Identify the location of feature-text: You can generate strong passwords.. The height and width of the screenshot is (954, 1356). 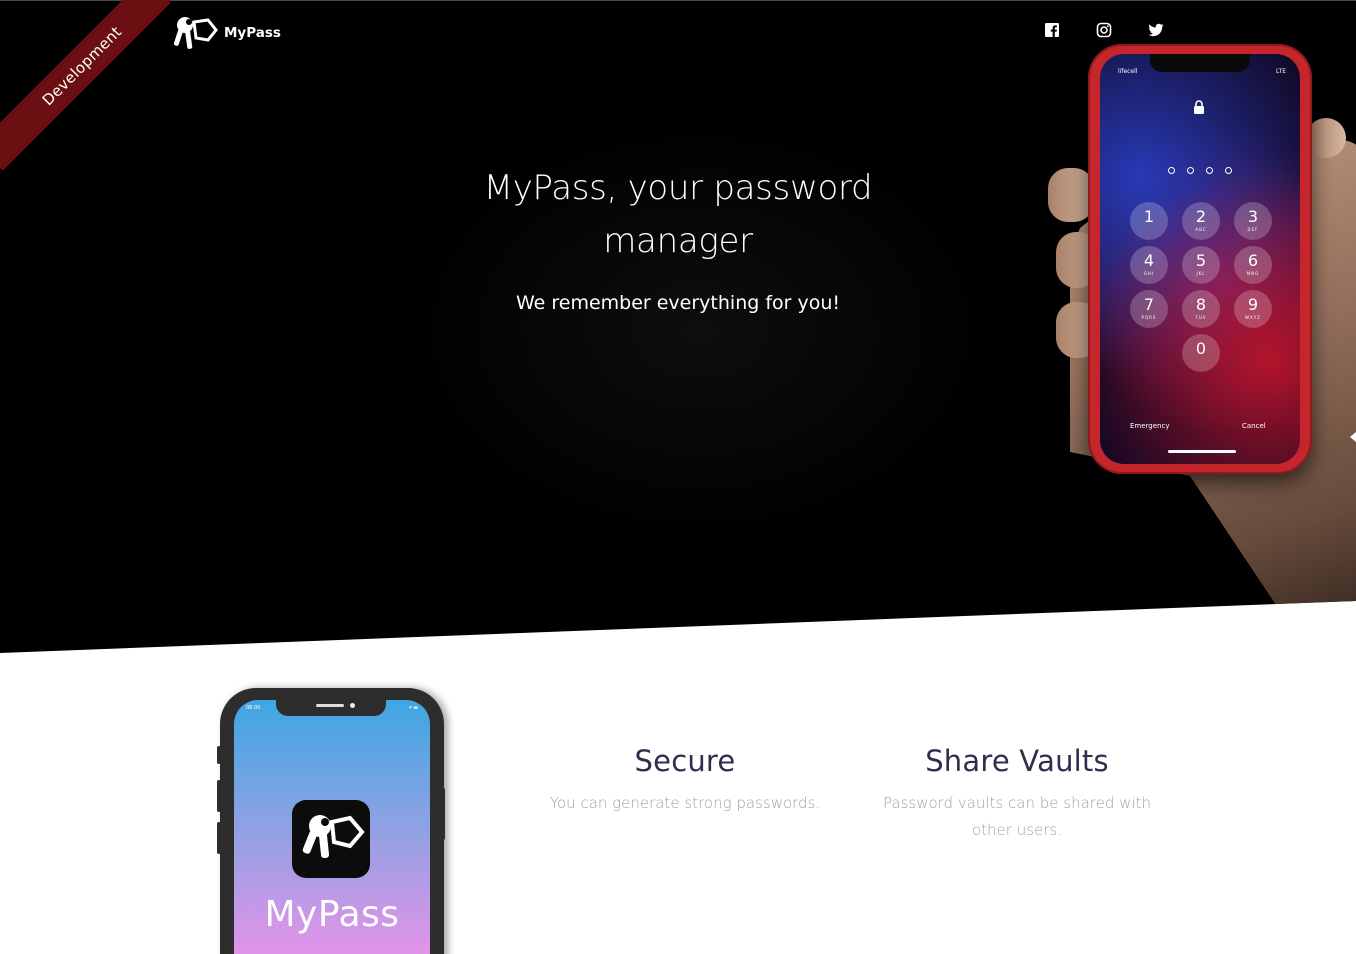
(685, 803).